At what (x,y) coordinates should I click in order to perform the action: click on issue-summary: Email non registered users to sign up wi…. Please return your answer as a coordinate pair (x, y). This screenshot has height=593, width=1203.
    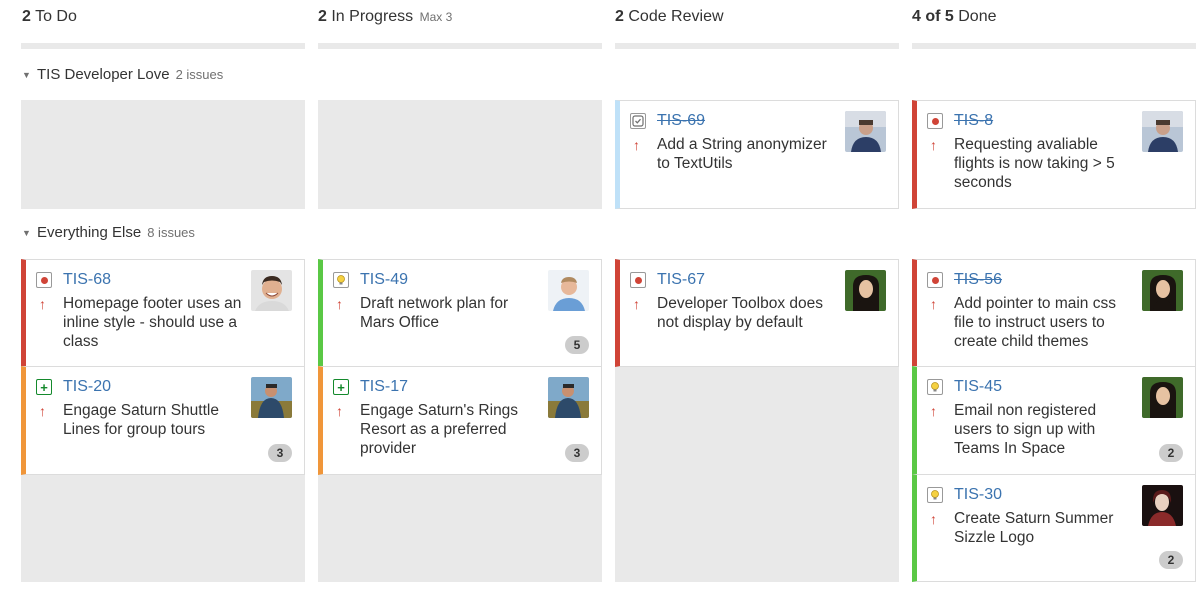
    Looking at the image, I should click on (1025, 429).